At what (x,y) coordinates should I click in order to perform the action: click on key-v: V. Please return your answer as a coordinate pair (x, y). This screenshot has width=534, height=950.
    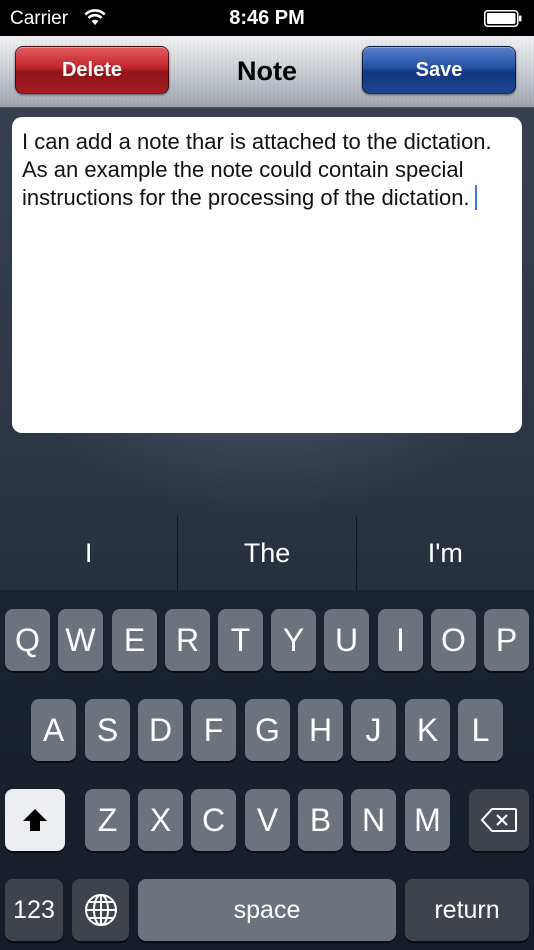
    Looking at the image, I should click on (267, 820).